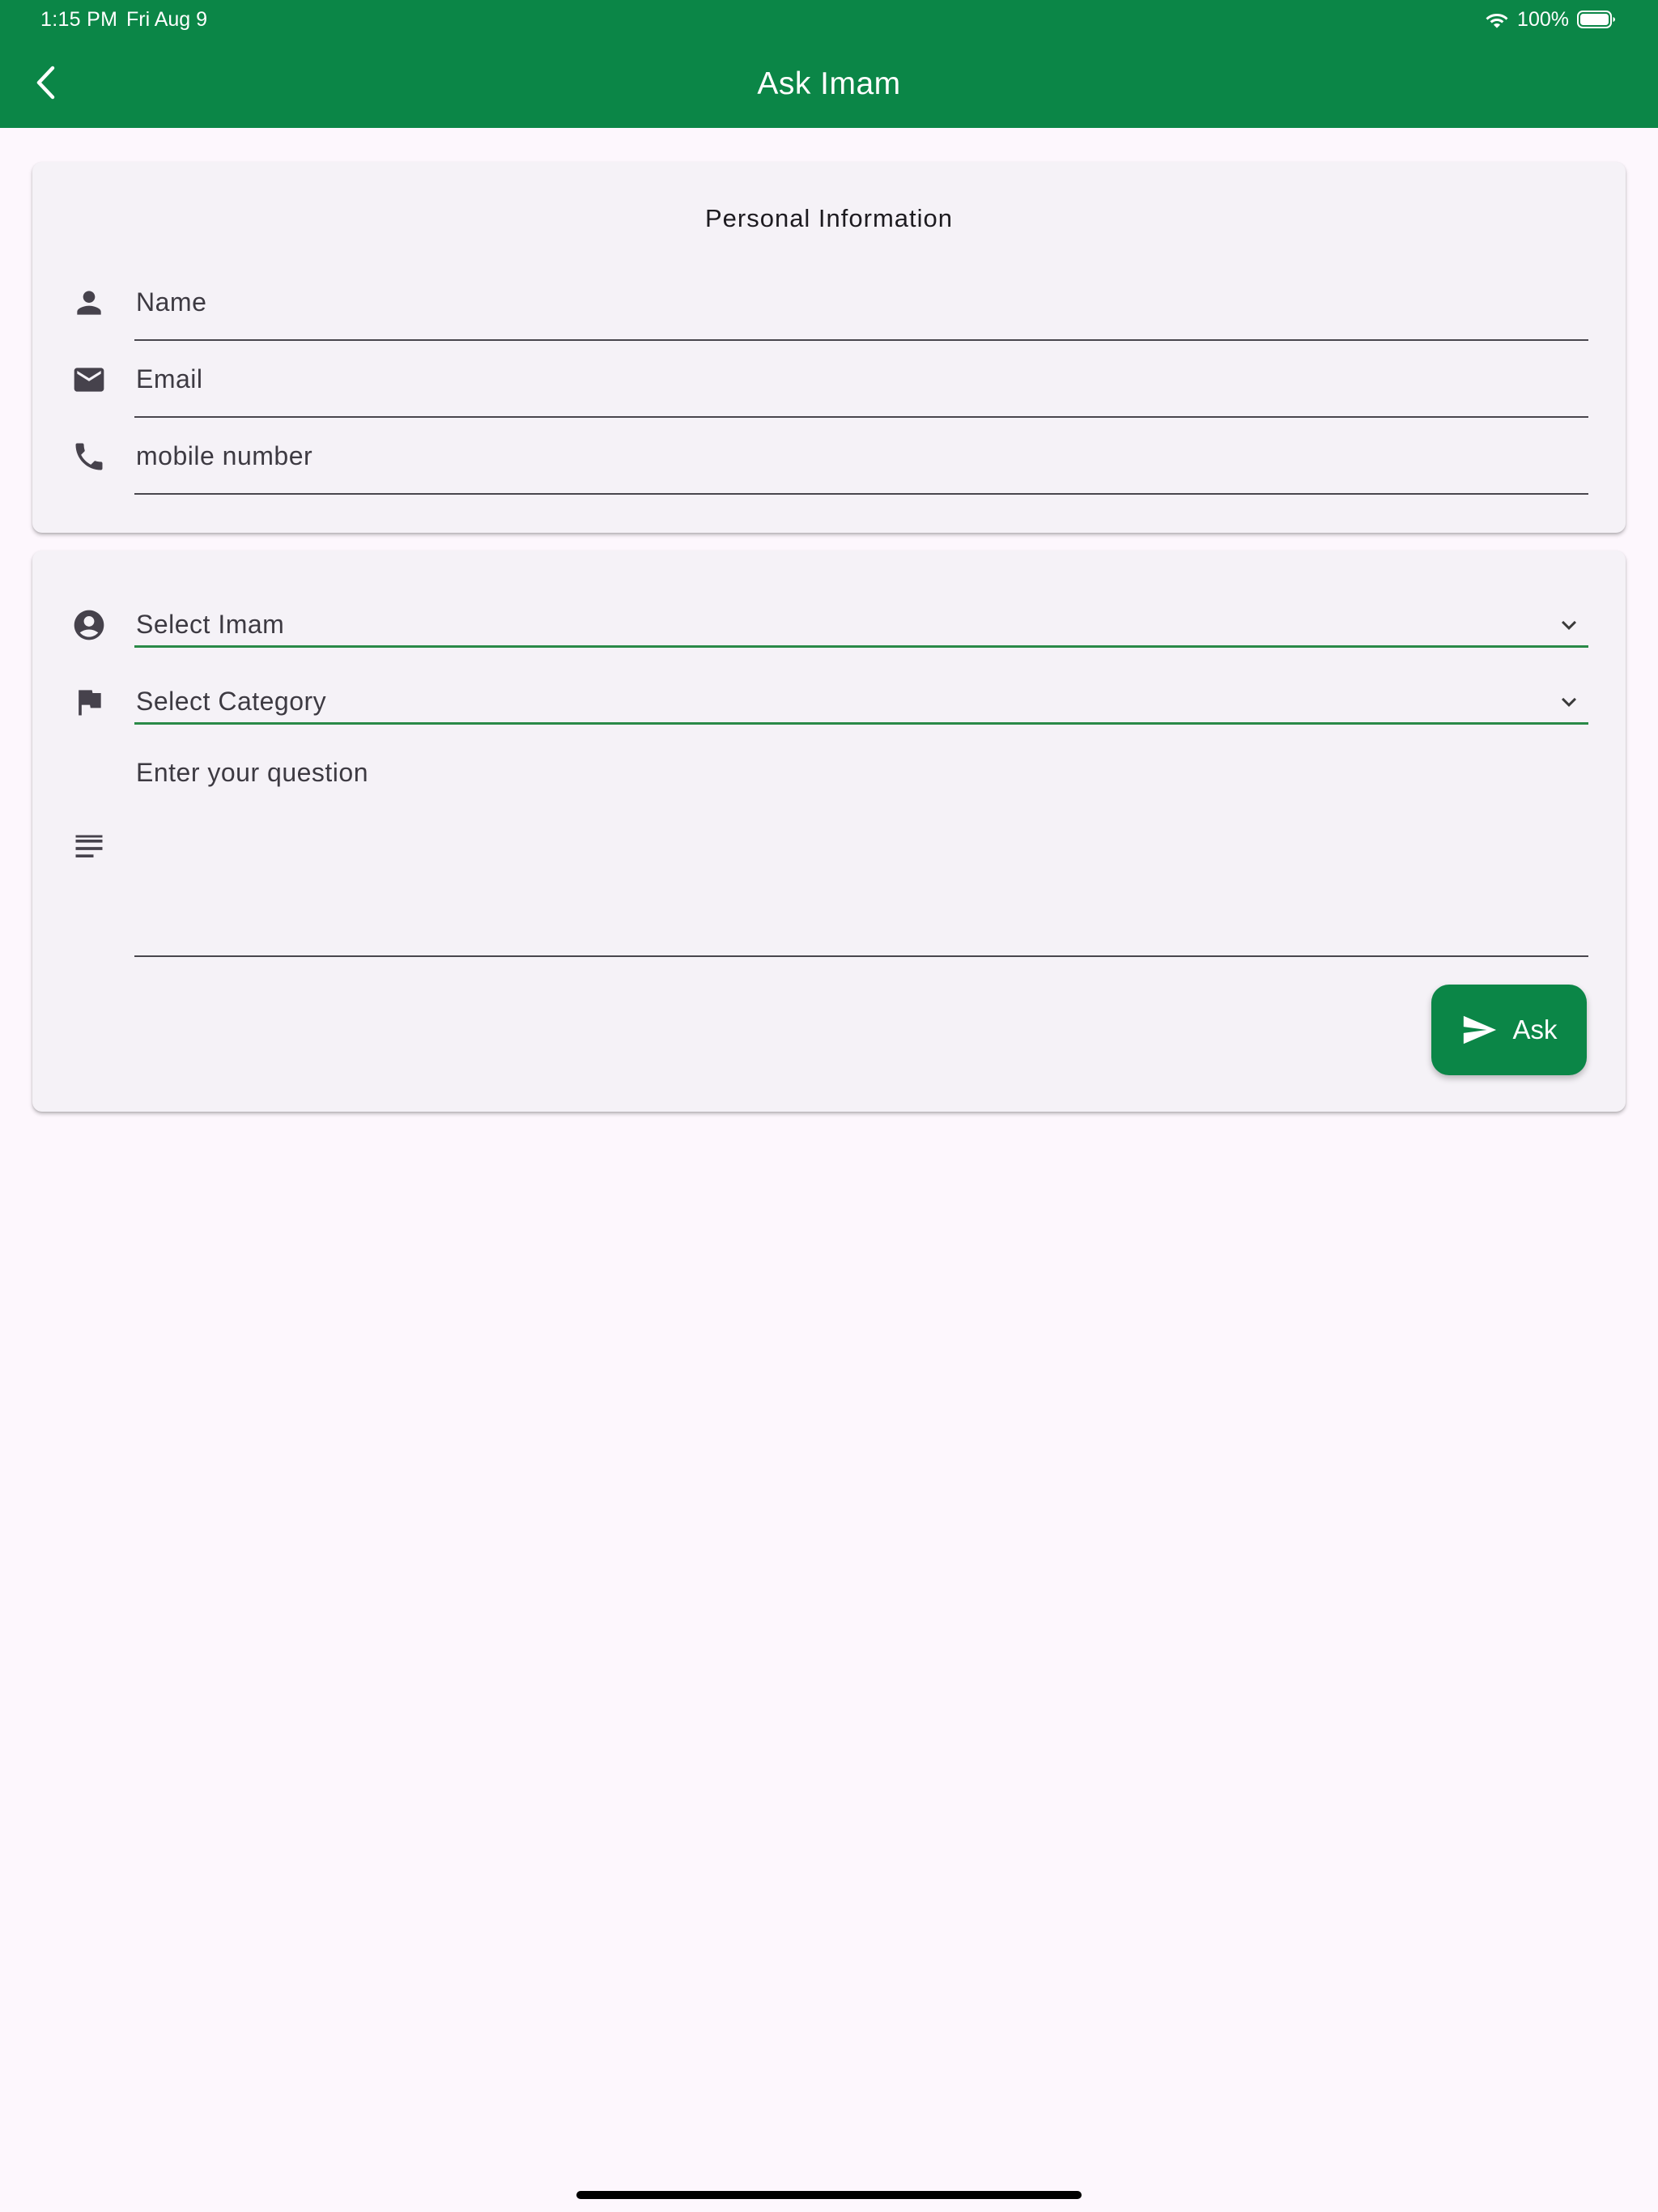 The width and height of the screenshot is (1658, 2212). I want to click on page-title: Ask Imam, so click(829, 84).